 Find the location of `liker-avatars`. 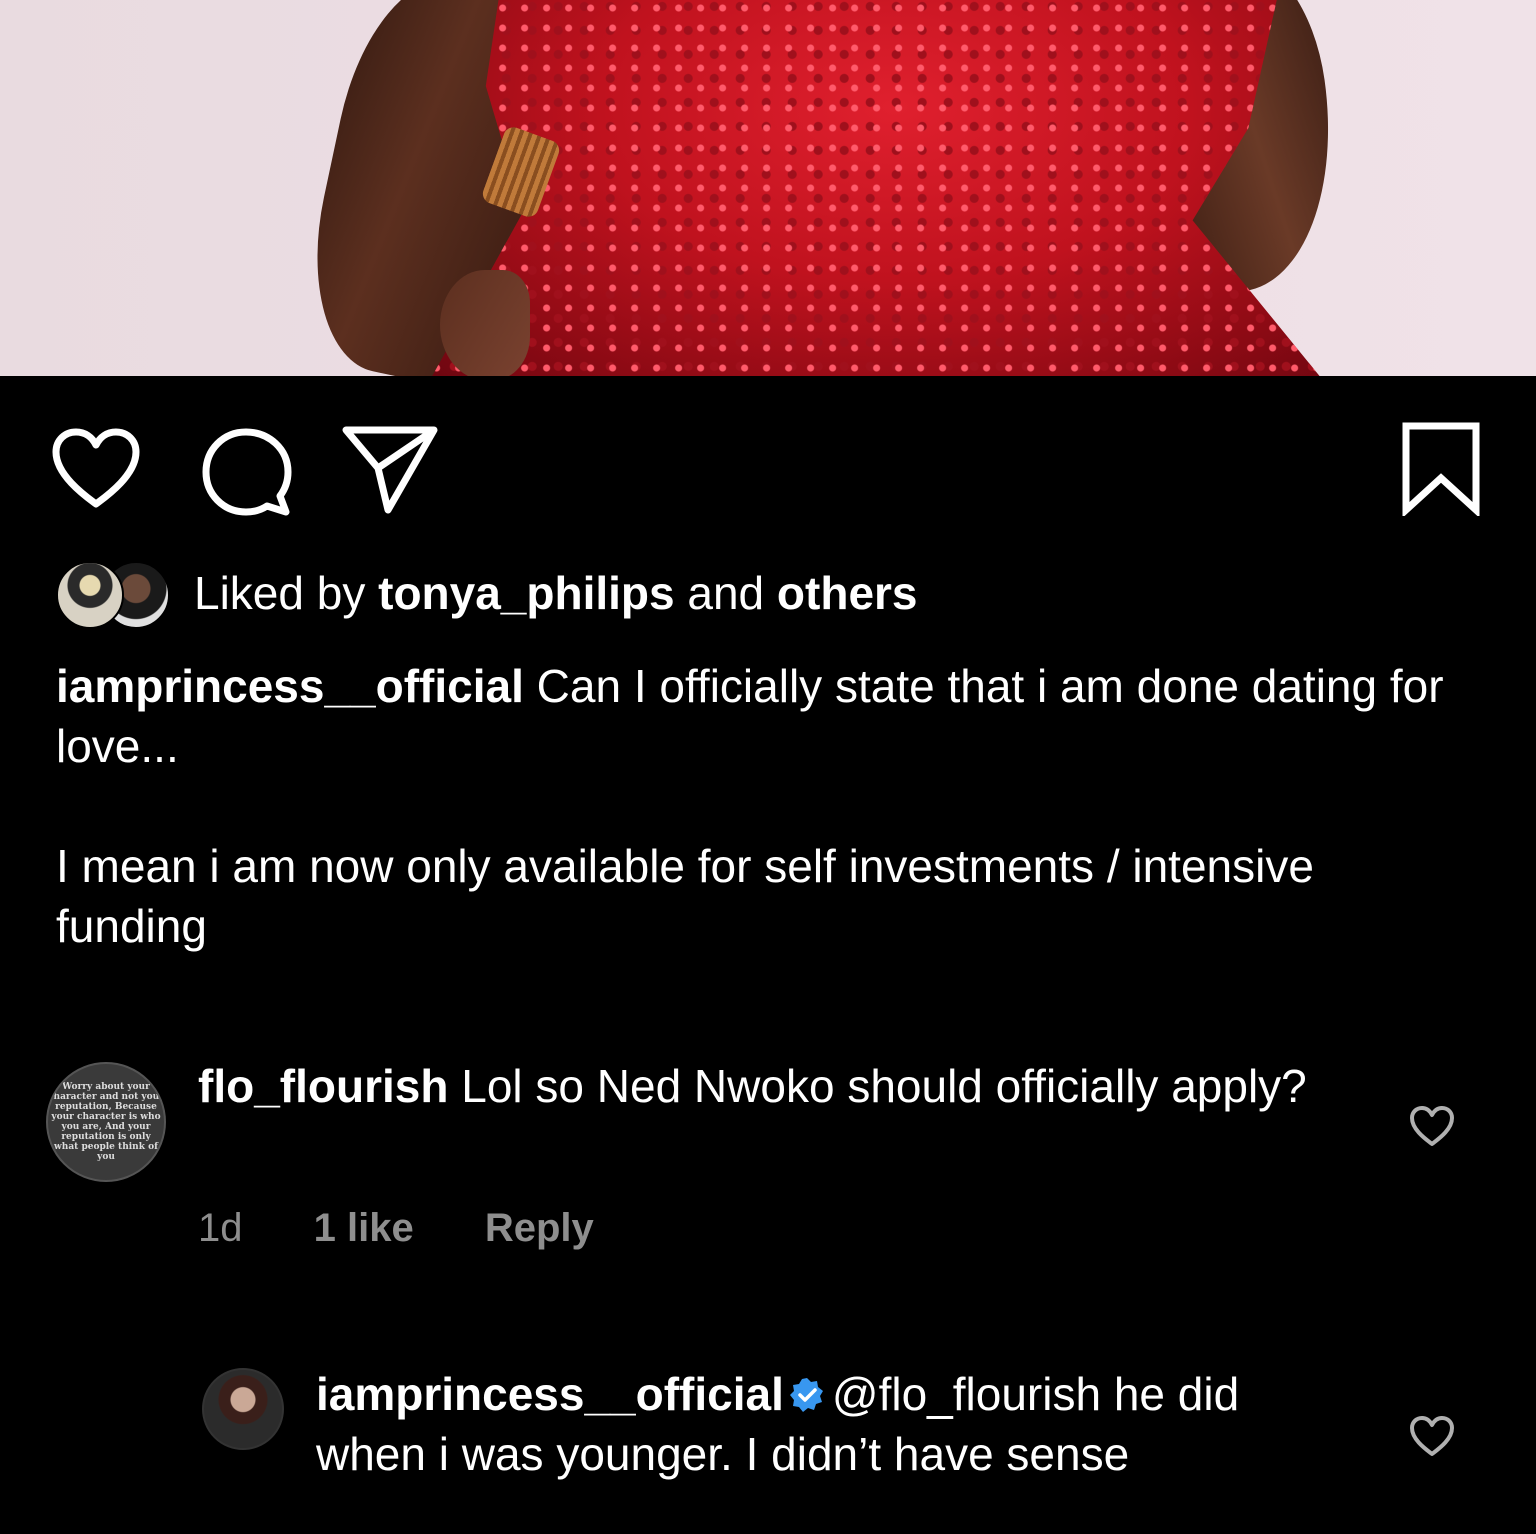

liker-avatars is located at coordinates (116, 593).